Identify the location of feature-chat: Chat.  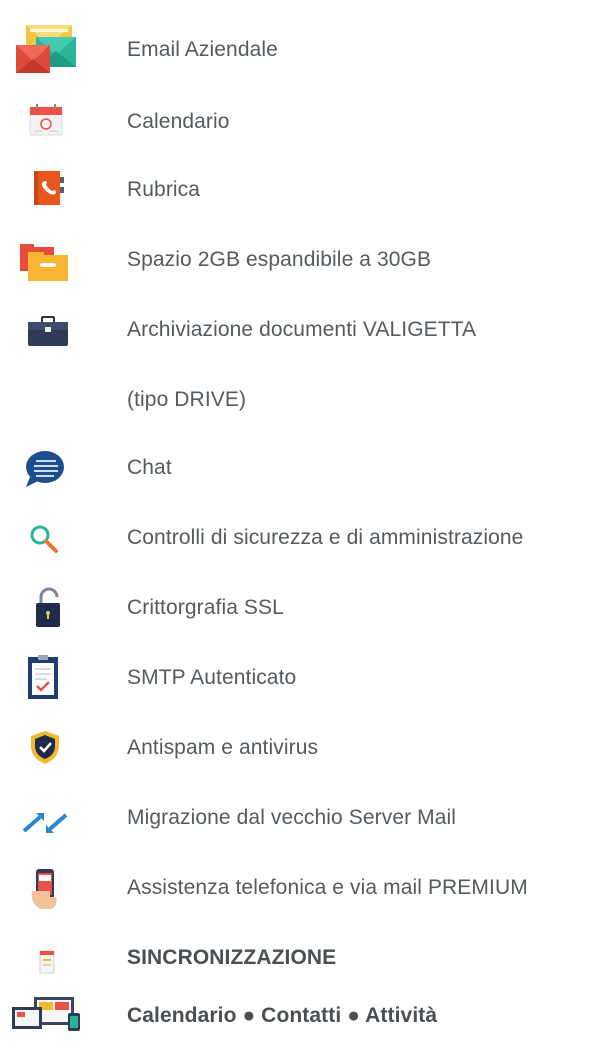
(299, 468).